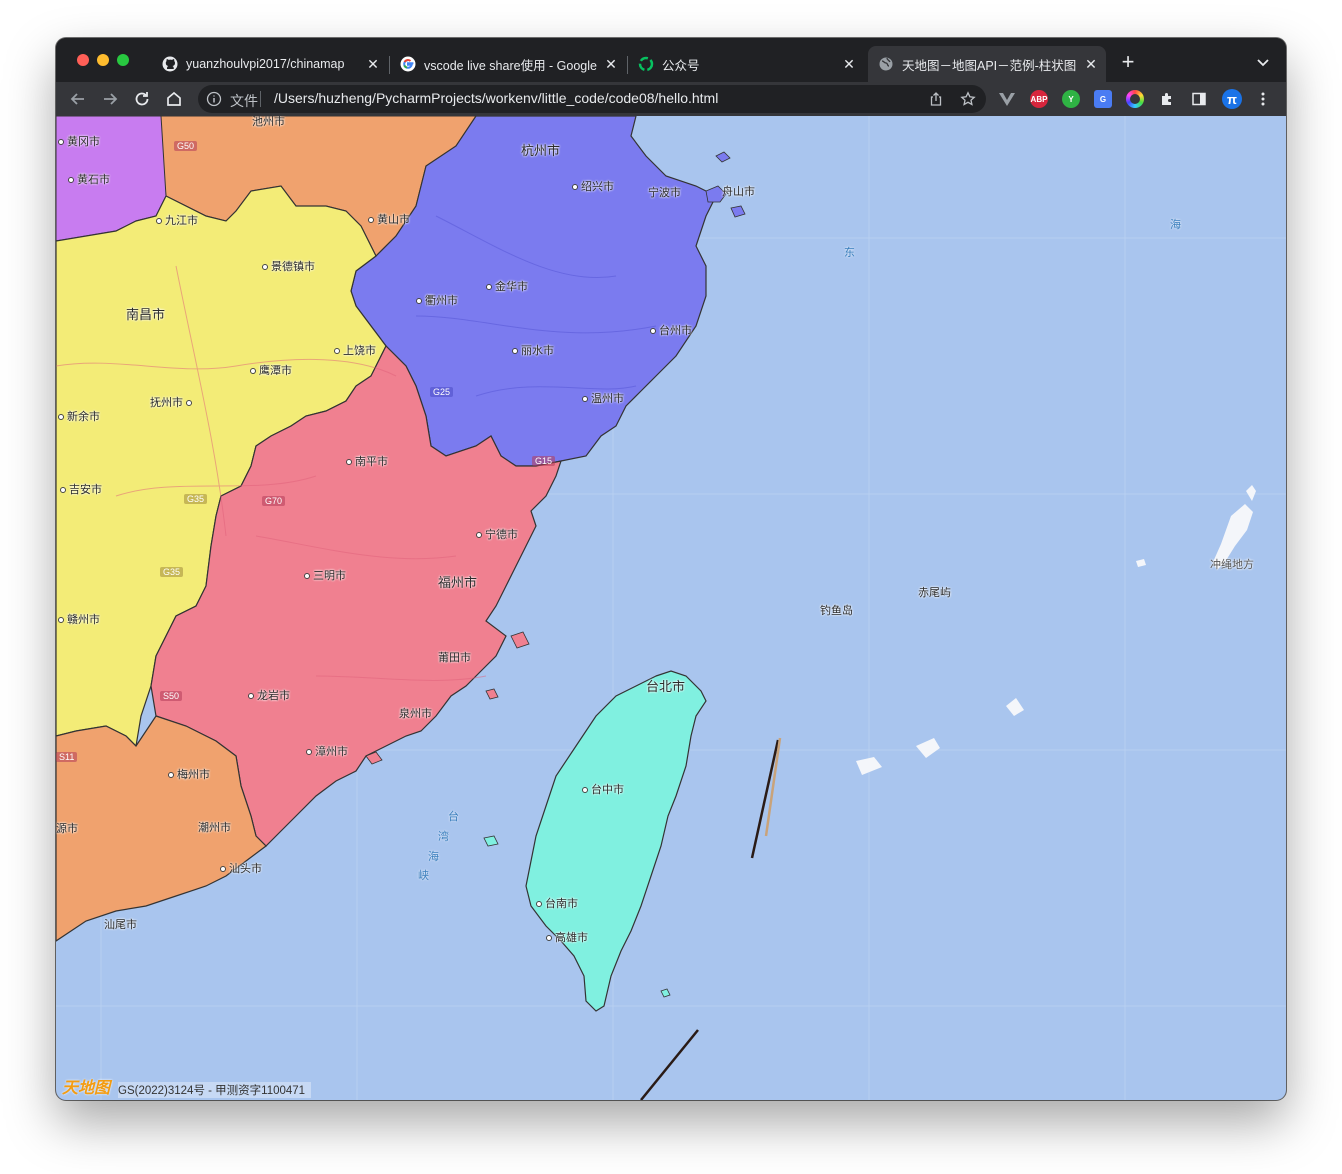 This screenshot has height=1174, width=1342. Describe the element at coordinates (103, 60) in the screenshot. I see `window-minimize-button` at that location.